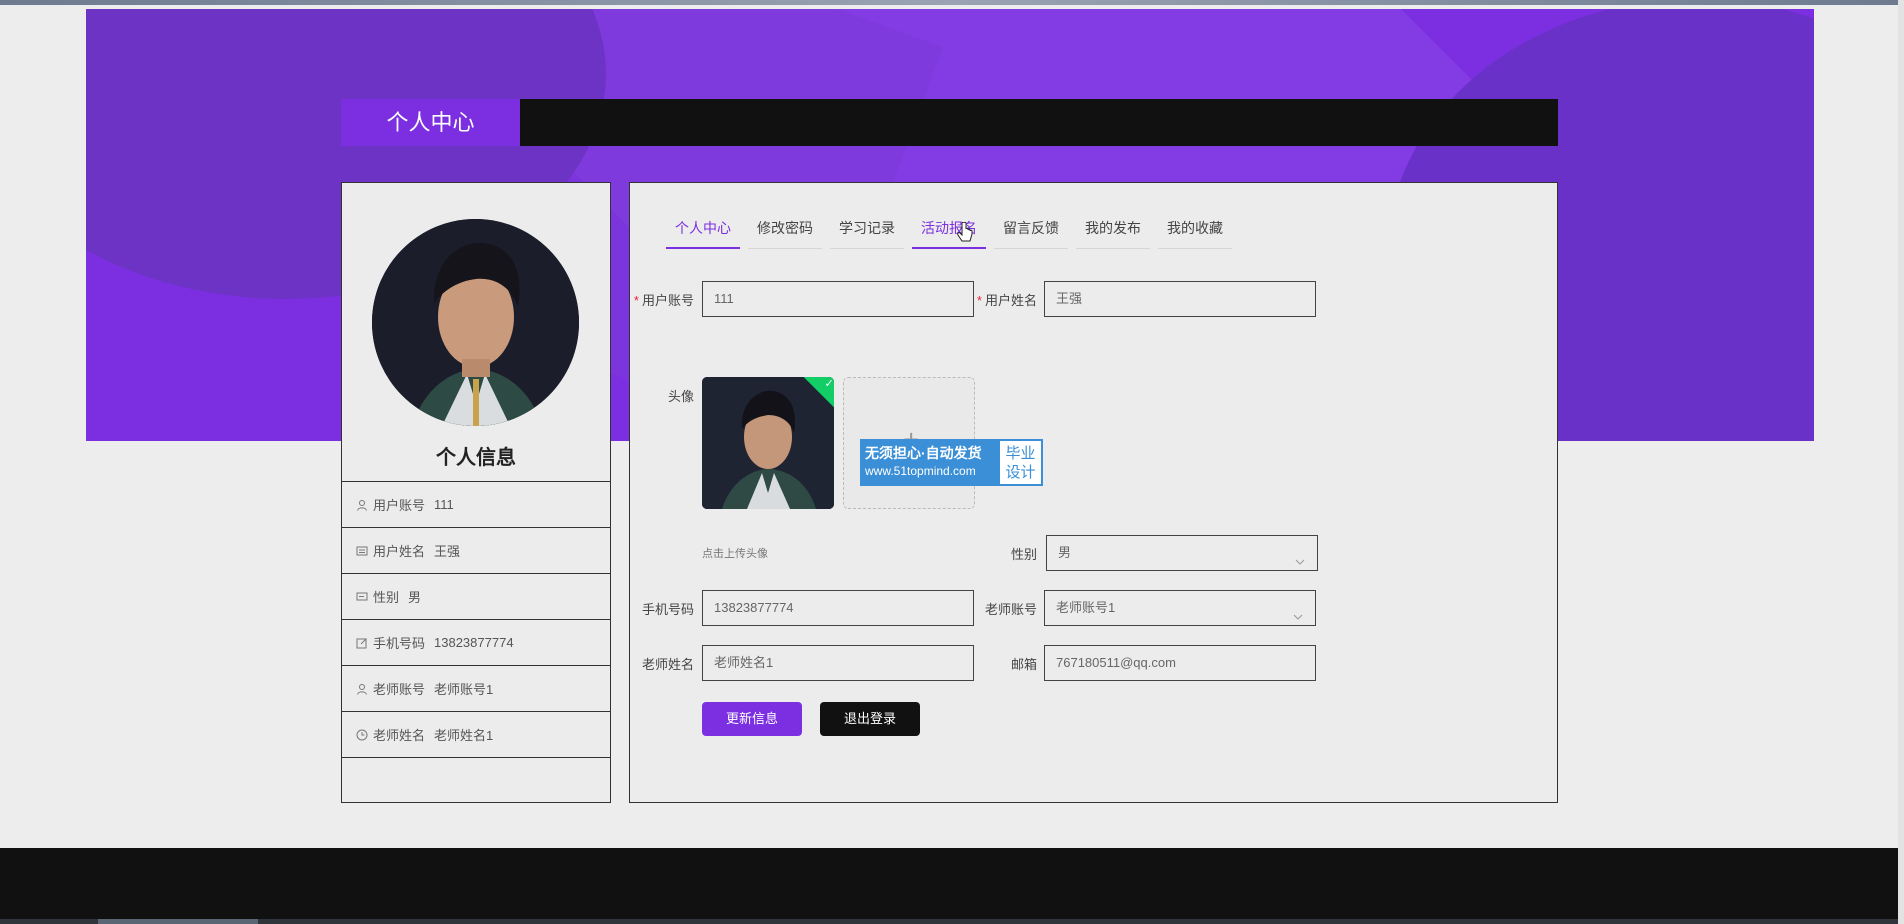 The height and width of the screenshot is (924, 1904). Describe the element at coordinates (399, 505) in the screenshot. I see `info-label: 用户账号` at that location.